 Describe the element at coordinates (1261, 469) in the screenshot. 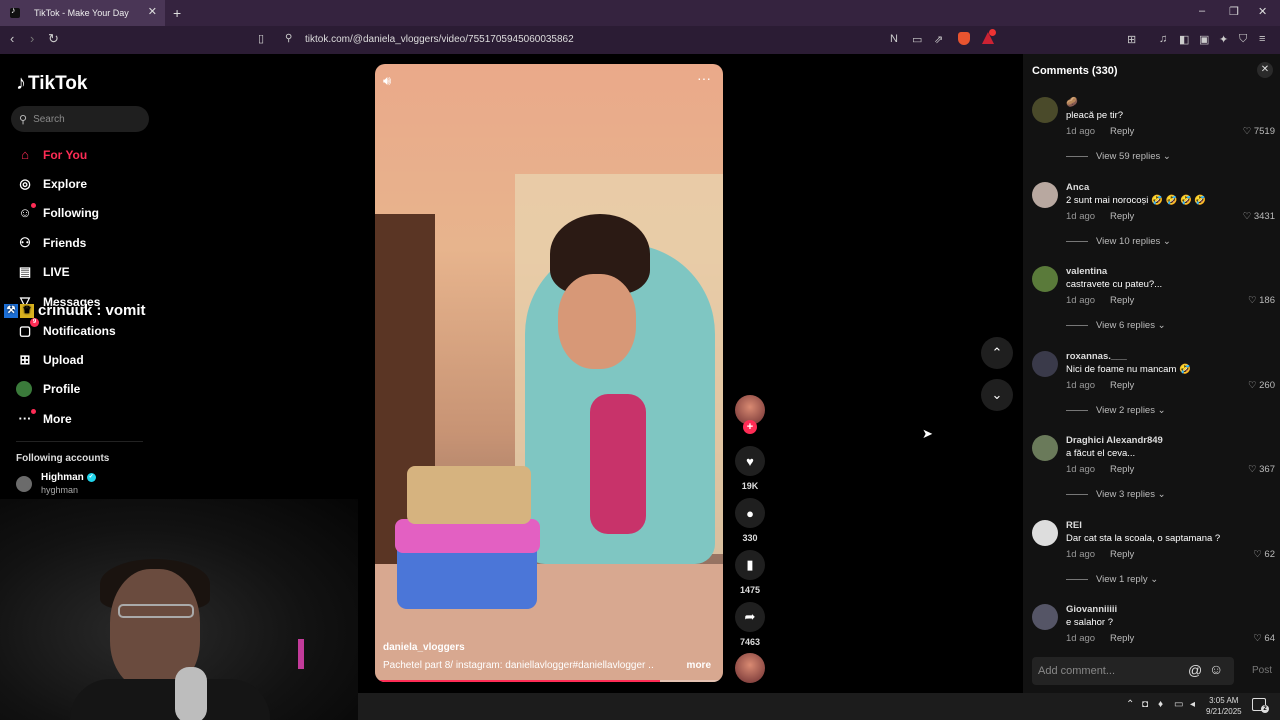

I see `comment-like-button: ♡ 367` at that location.